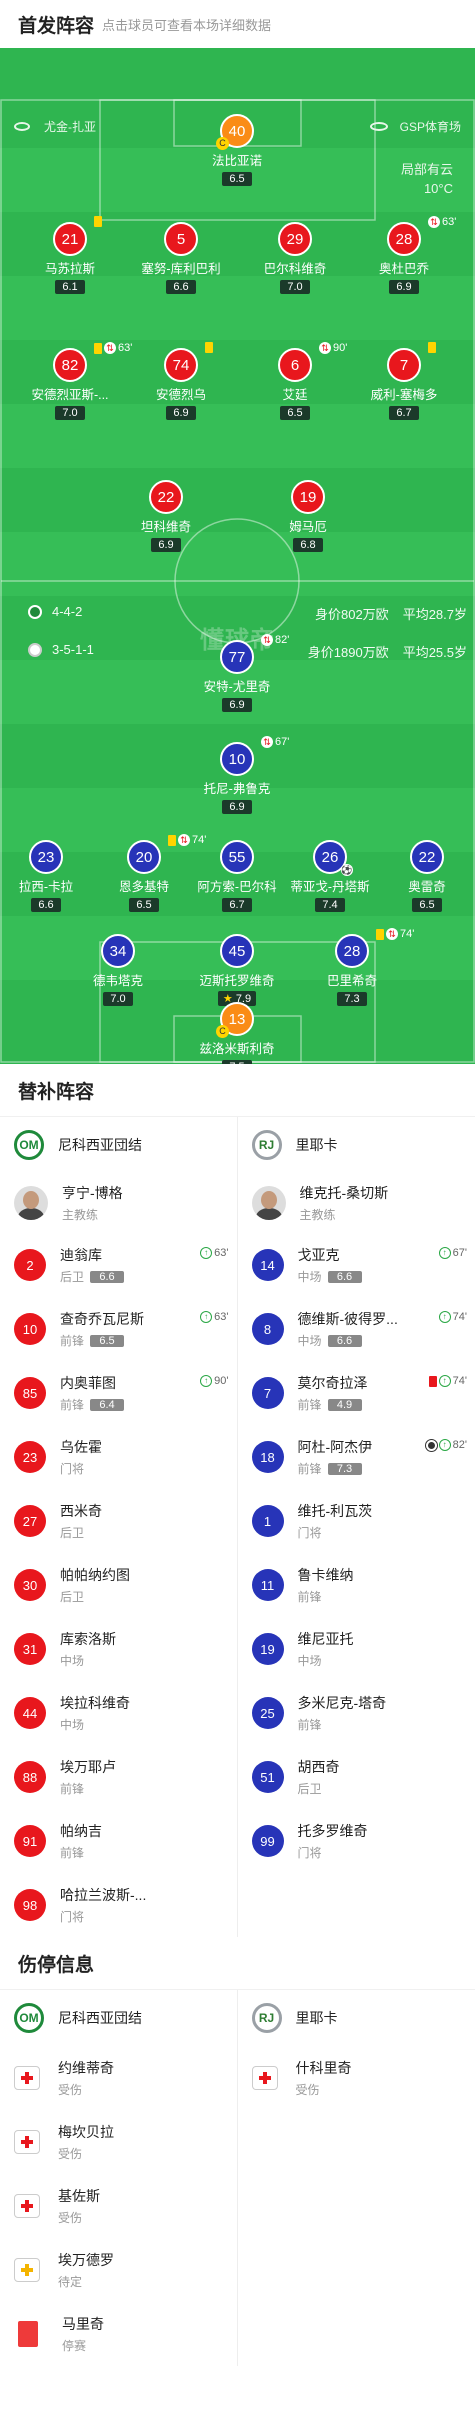 The width and height of the screenshot is (475, 2423). I want to click on sub-player-row: 27 西米奇 后卫, so click(118, 1521).